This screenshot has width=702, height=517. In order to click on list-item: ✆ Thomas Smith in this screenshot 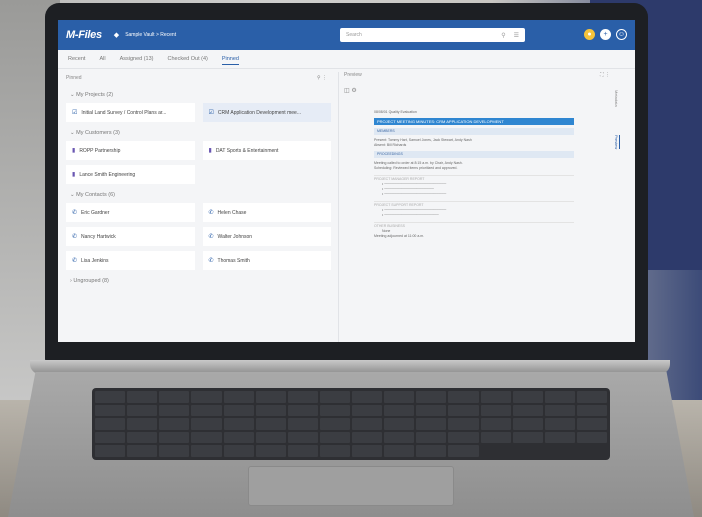, I will do `click(266, 260)`.